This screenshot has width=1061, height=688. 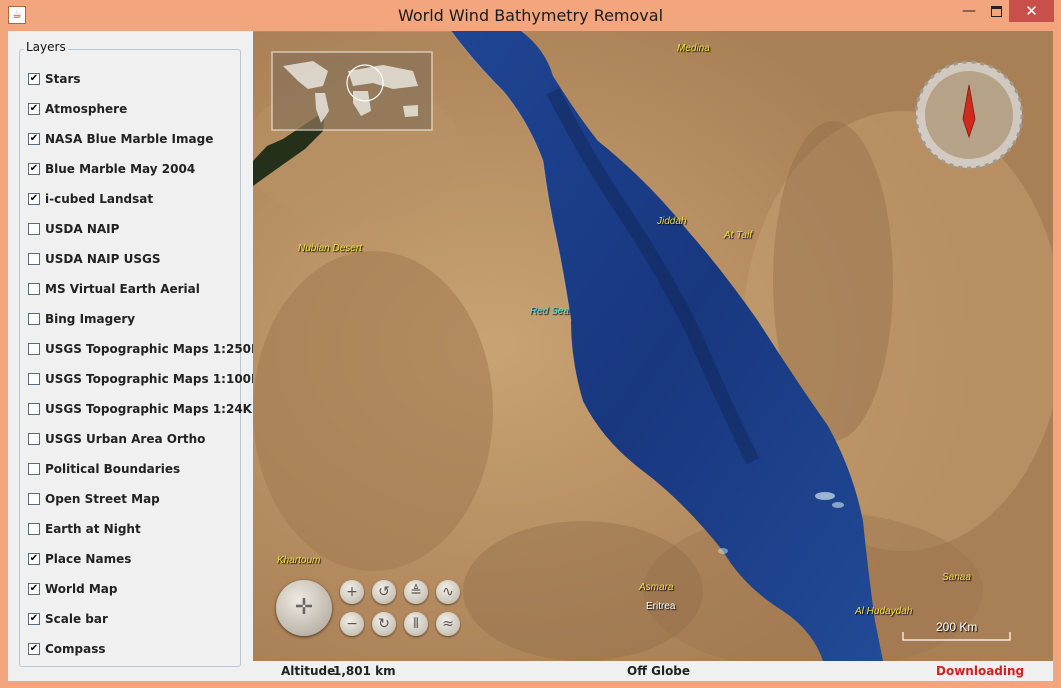 I want to click on layer-checkbox-row: ✔ Atmosphere, so click(x=77, y=109).